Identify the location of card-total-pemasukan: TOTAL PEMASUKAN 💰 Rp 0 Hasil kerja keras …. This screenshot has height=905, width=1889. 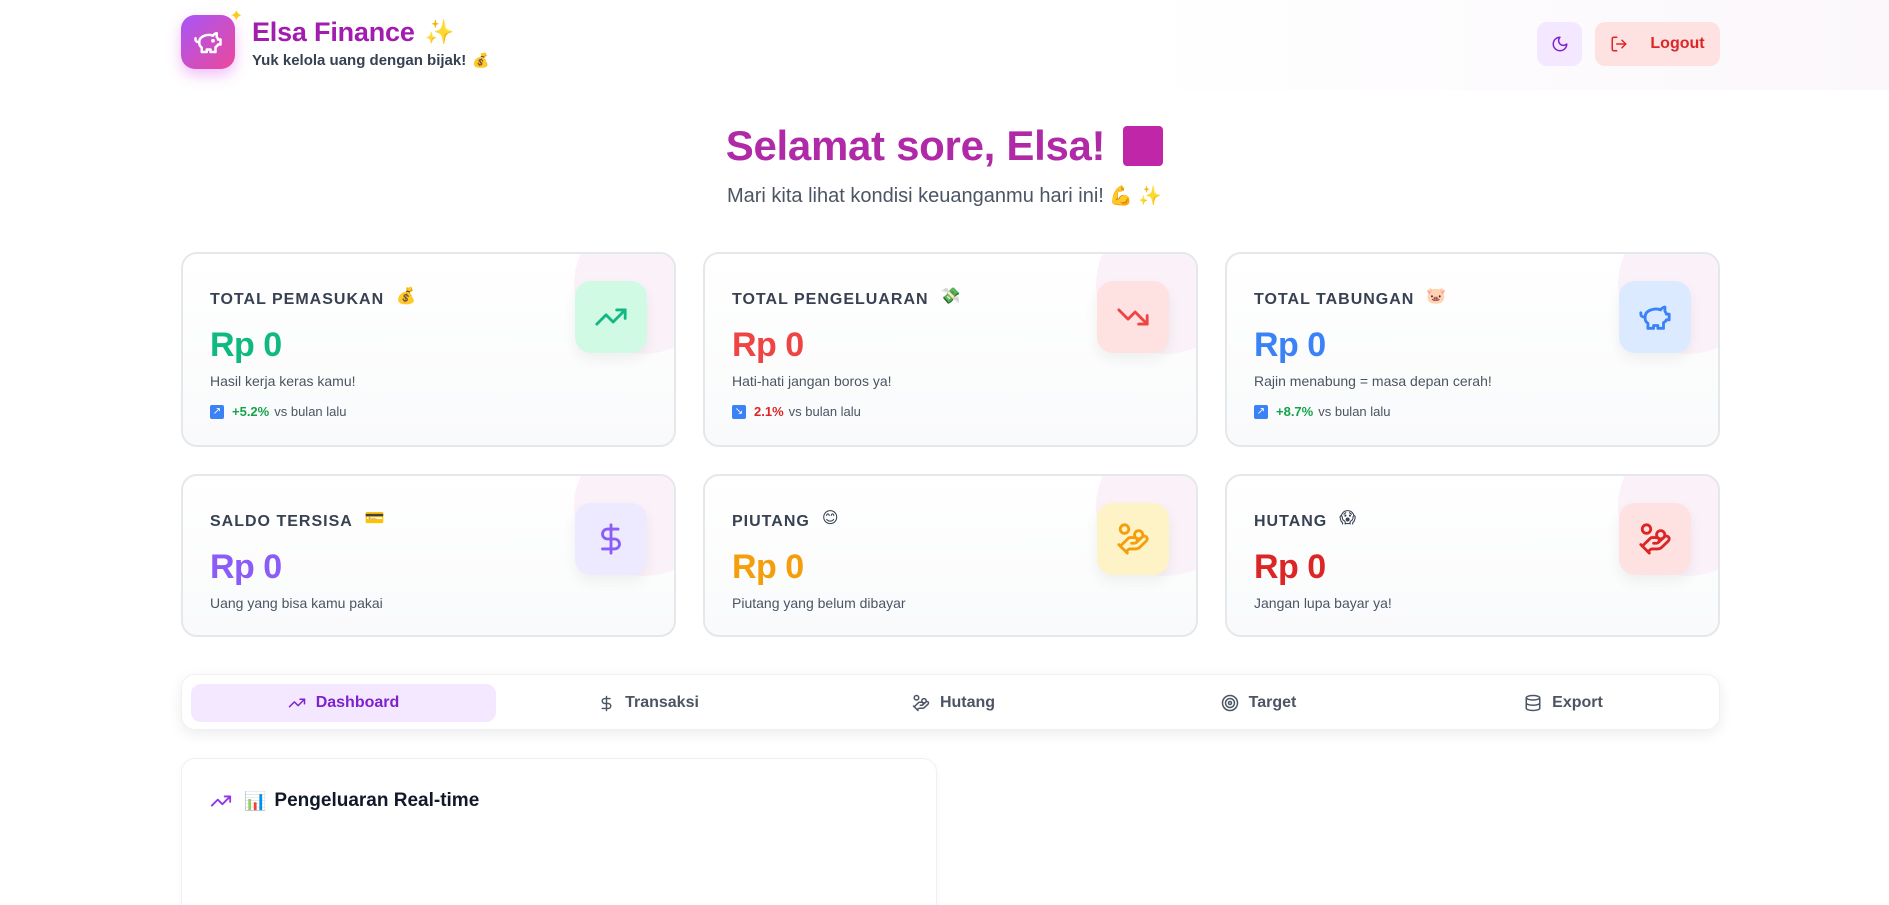
(428, 349).